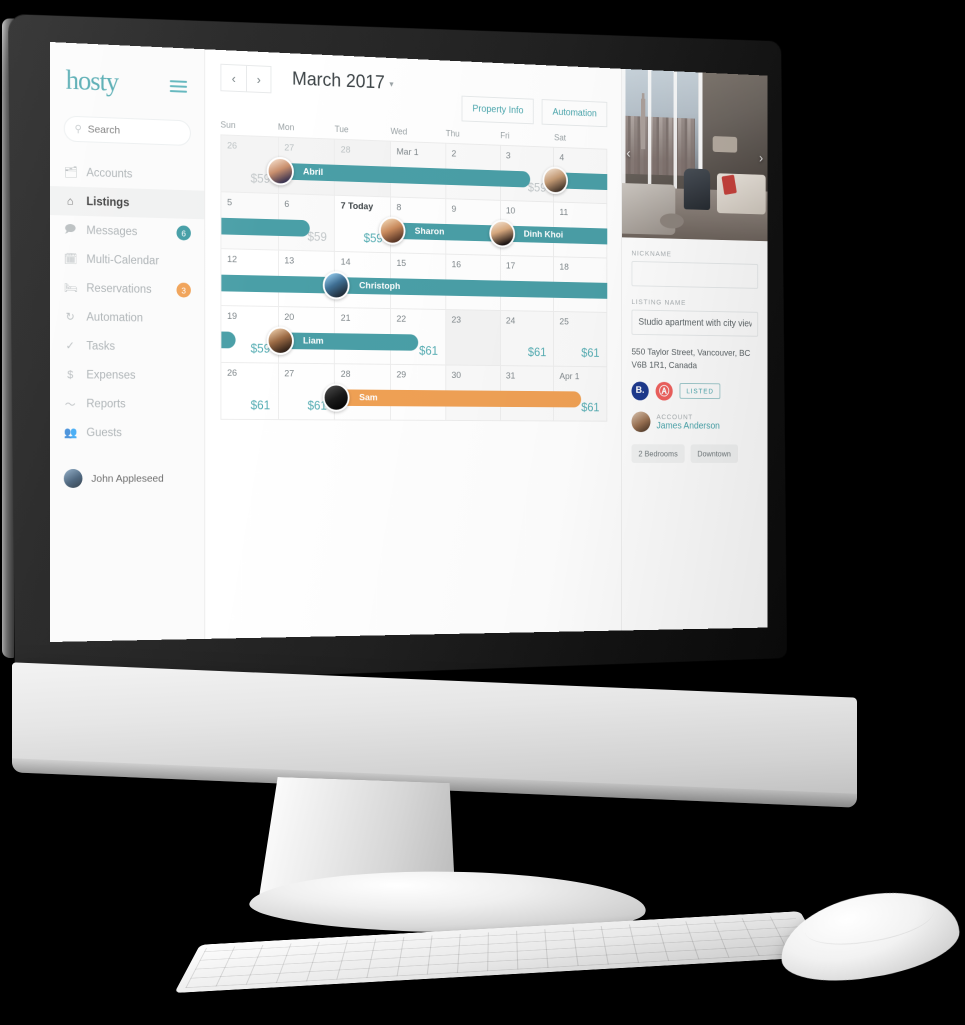  I want to click on sidebar-item-listings: ⌂ Listings, so click(127, 203).